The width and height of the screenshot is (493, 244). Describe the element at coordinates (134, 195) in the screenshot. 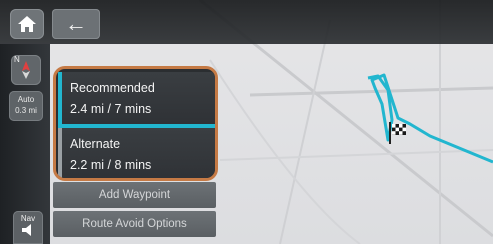

I see `add-waypoint-button: Add Waypoint` at that location.